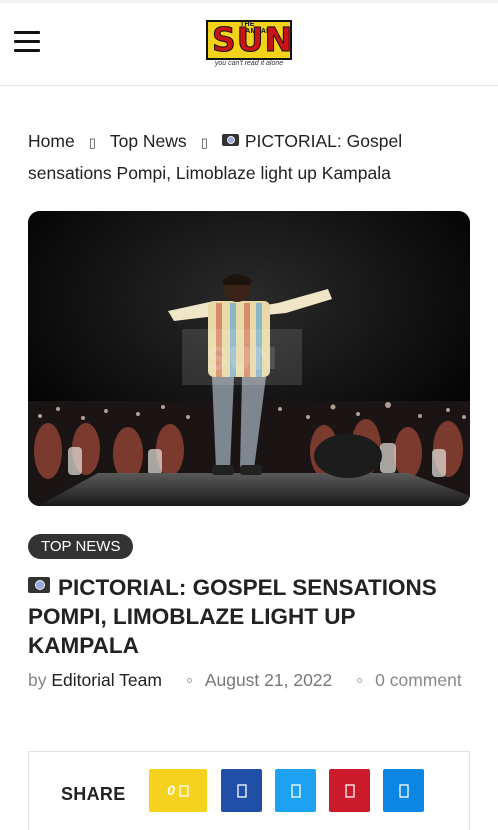  Describe the element at coordinates (184, 791) in the screenshot. I see `share-icon` at that location.